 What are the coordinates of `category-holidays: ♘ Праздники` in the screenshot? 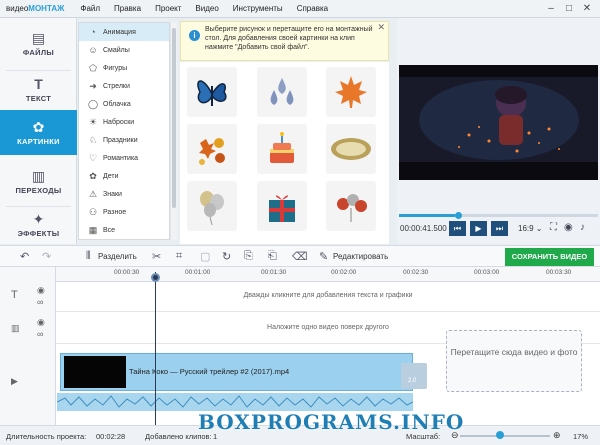 It's located at (124, 140).